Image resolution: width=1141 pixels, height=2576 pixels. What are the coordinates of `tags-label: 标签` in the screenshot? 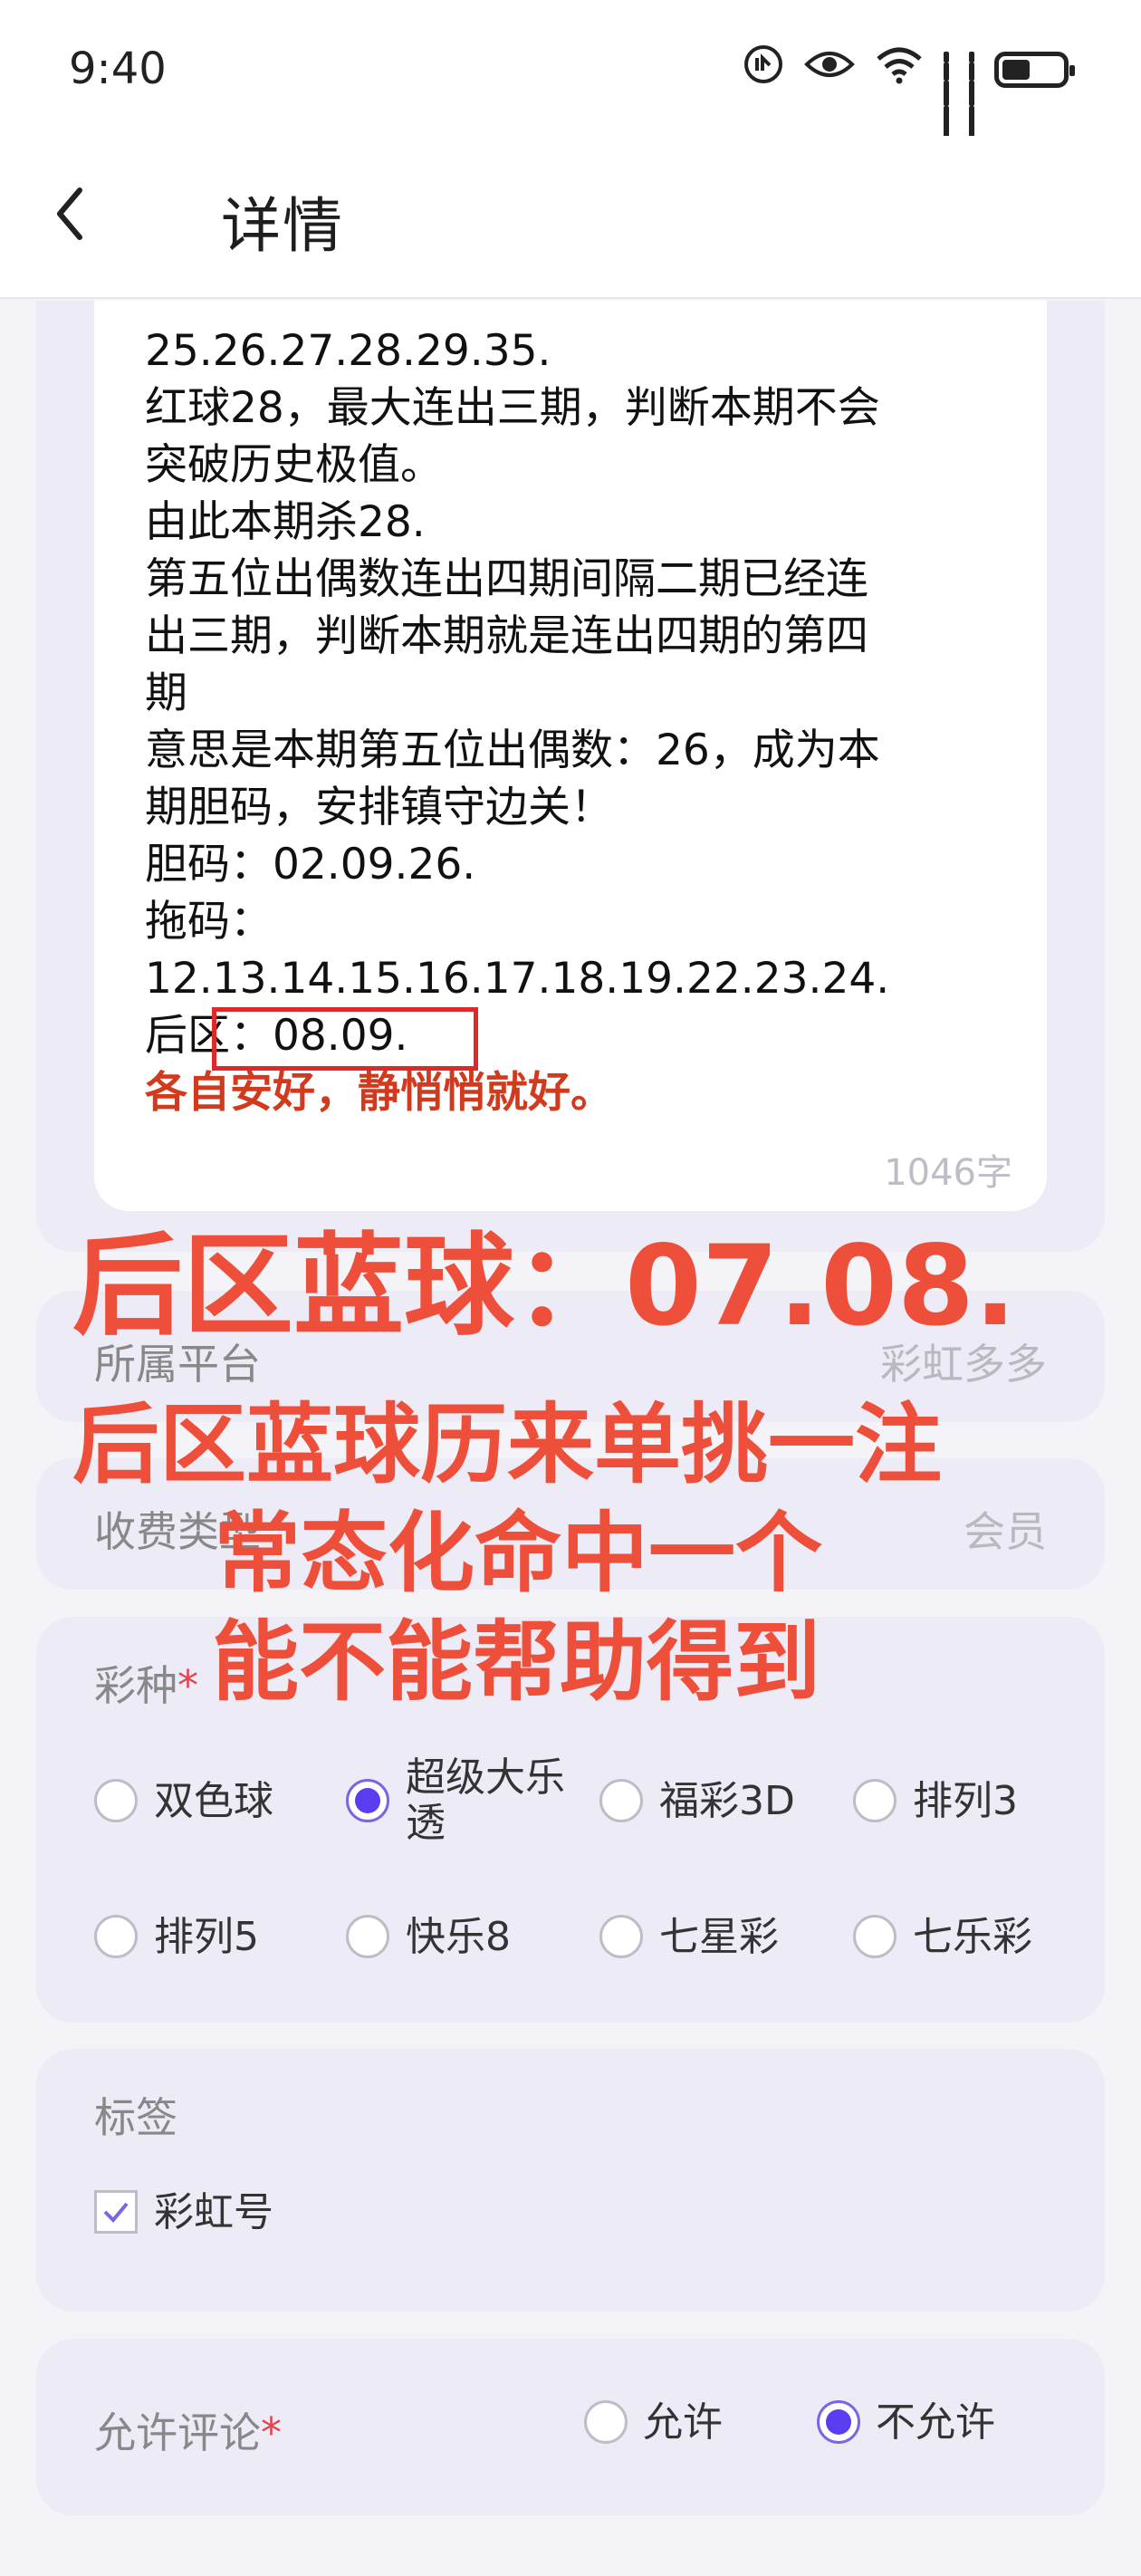 It's located at (135, 2117).